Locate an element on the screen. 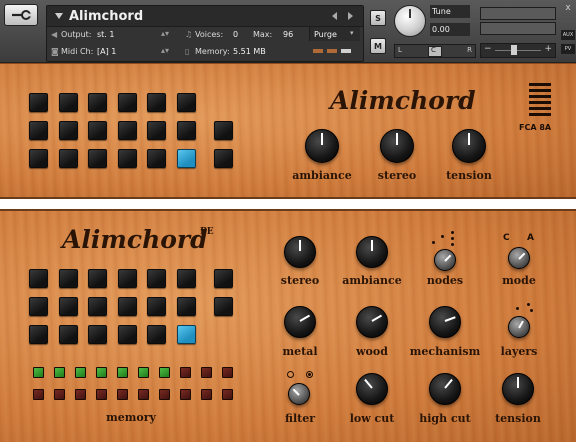  prev-instrument-icon is located at coordinates (334, 16).